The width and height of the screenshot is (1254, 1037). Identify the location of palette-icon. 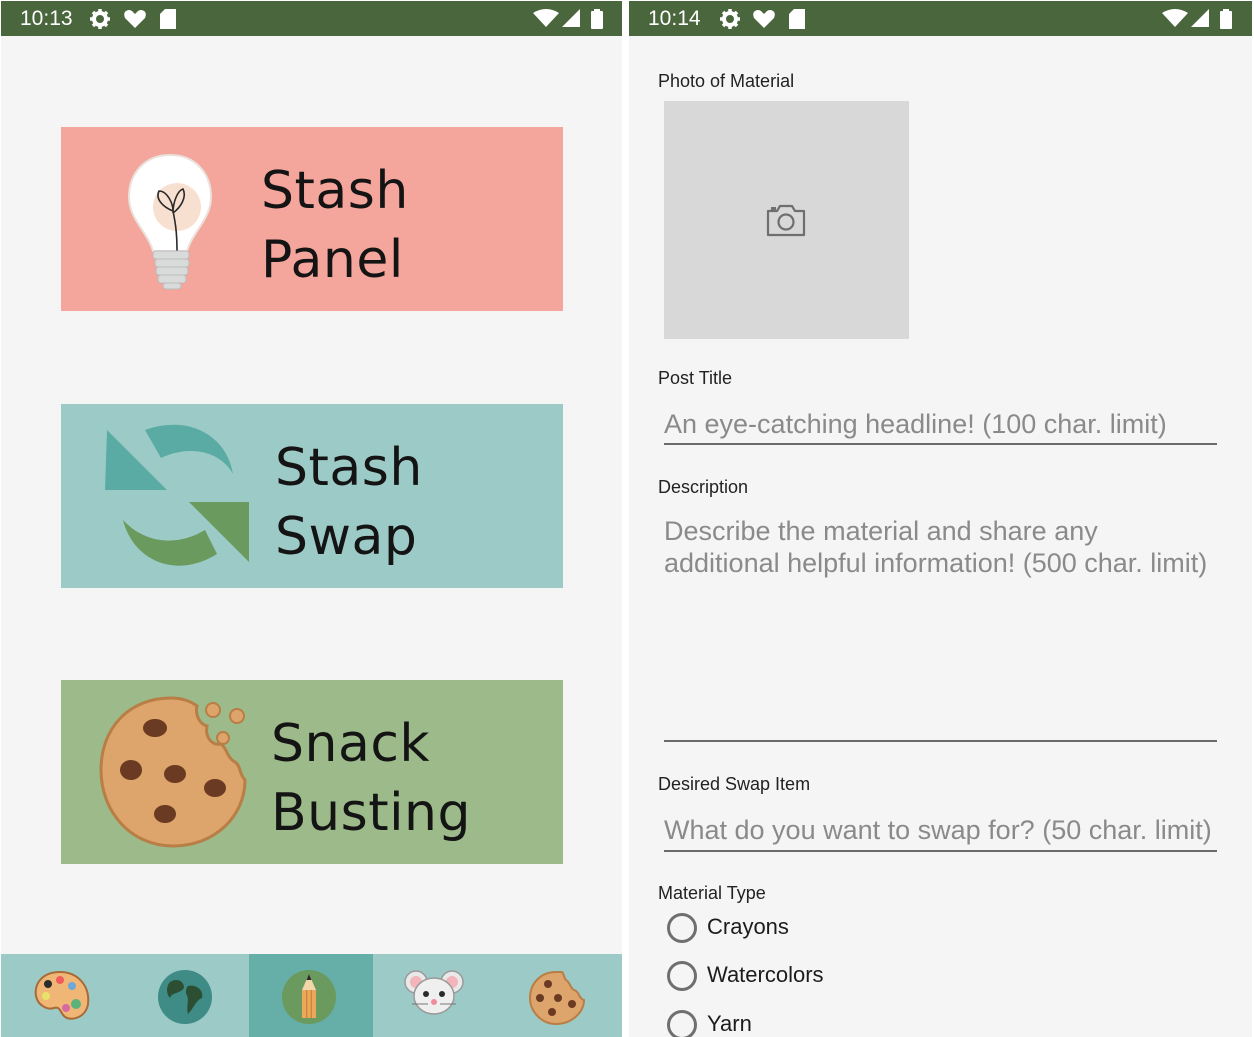
(62, 995).